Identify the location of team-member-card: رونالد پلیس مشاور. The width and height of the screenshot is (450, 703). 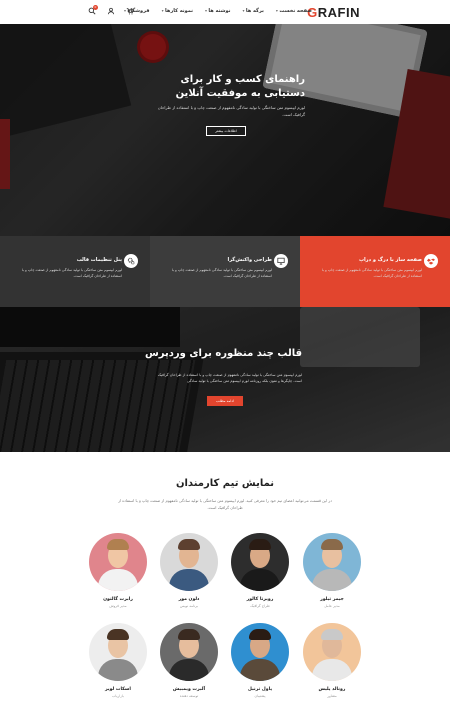
(332, 660).